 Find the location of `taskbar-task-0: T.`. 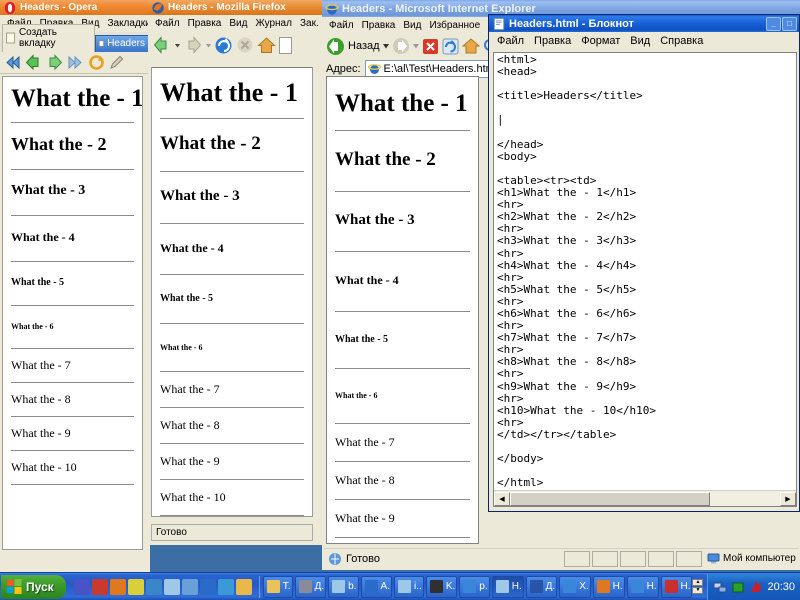

taskbar-task-0: T. is located at coordinates (277, 586).